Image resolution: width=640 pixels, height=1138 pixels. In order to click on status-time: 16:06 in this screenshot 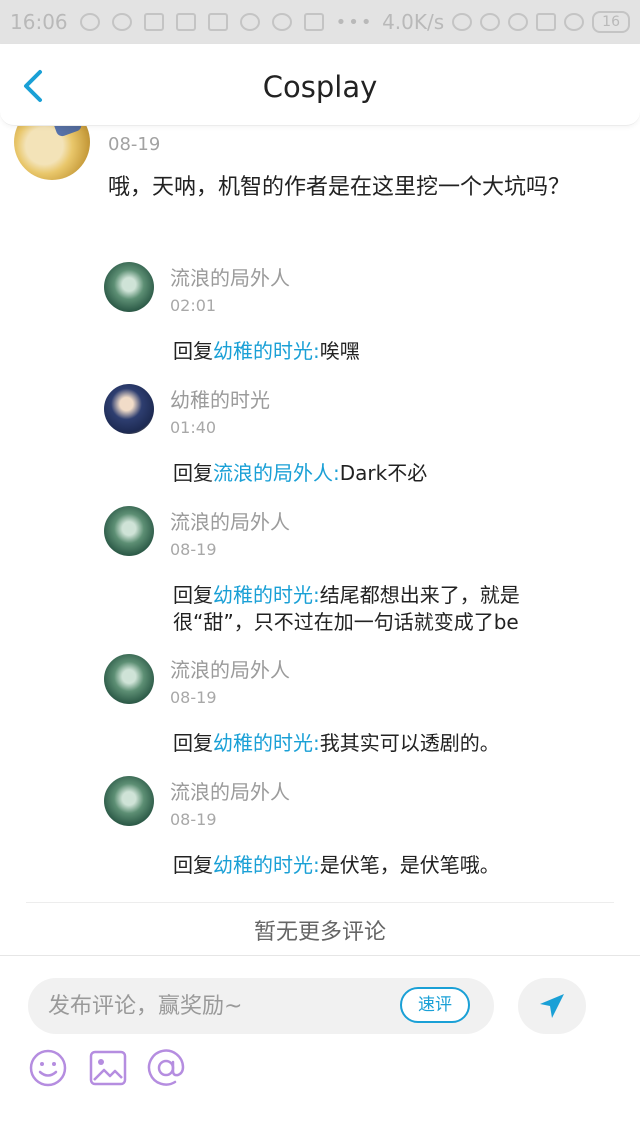, I will do `click(39, 22)`.